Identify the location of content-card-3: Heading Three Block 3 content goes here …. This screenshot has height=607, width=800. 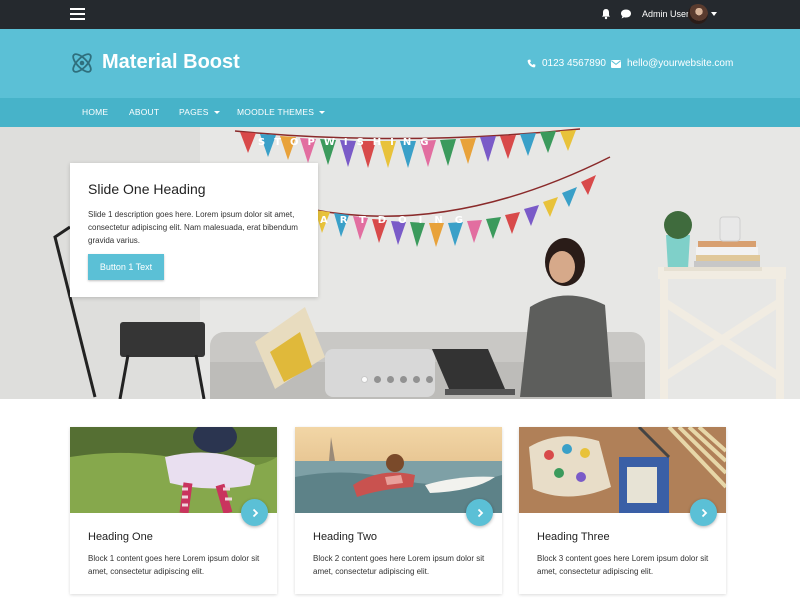
(622, 510).